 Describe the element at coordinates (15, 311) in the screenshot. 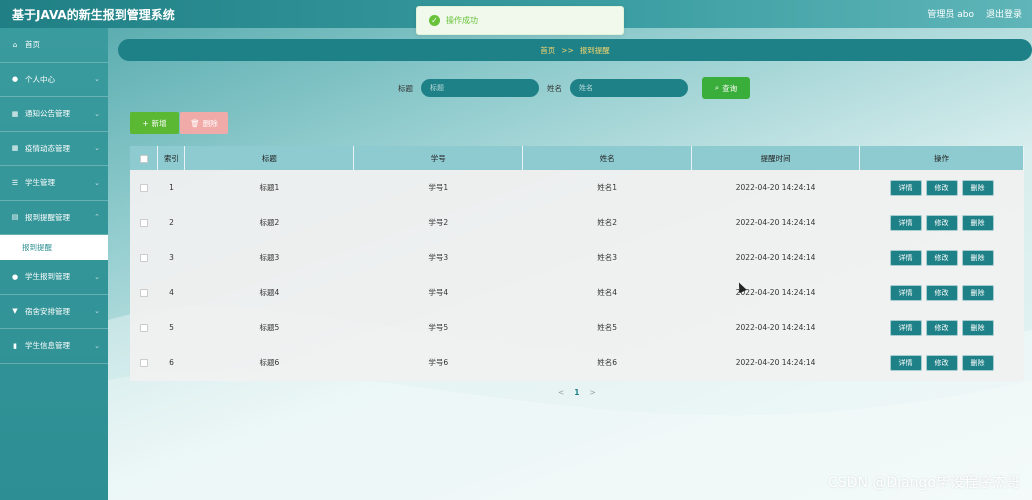

I see `filter-icon: ▼` at that location.